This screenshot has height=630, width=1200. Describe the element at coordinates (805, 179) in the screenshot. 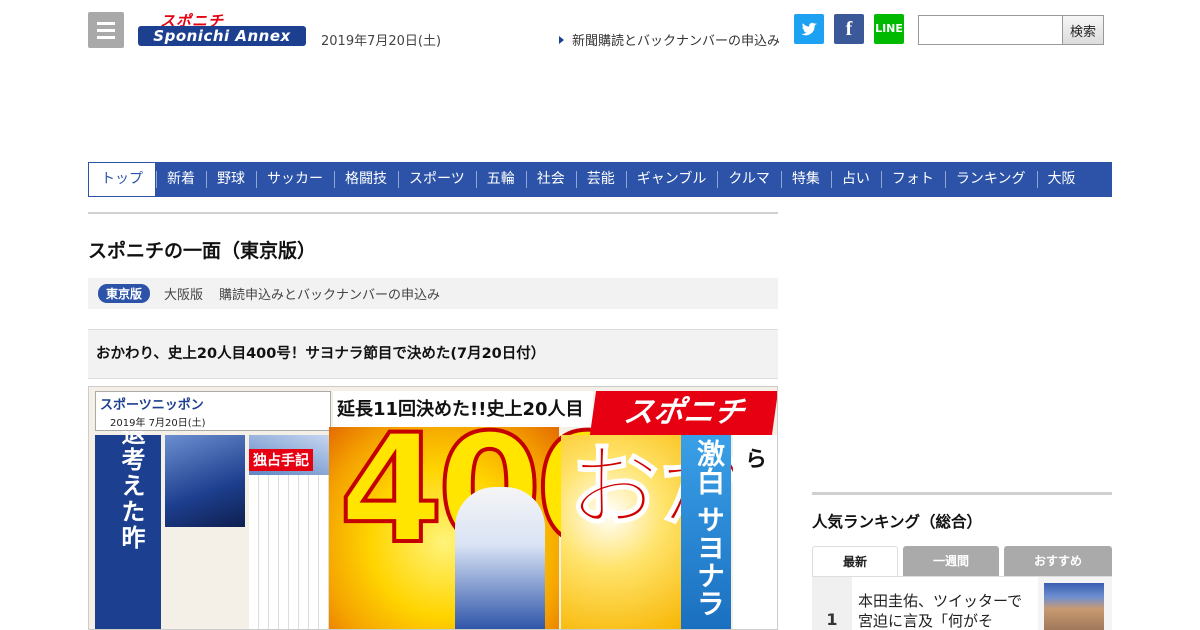

I see `nav-item: 特集` at that location.